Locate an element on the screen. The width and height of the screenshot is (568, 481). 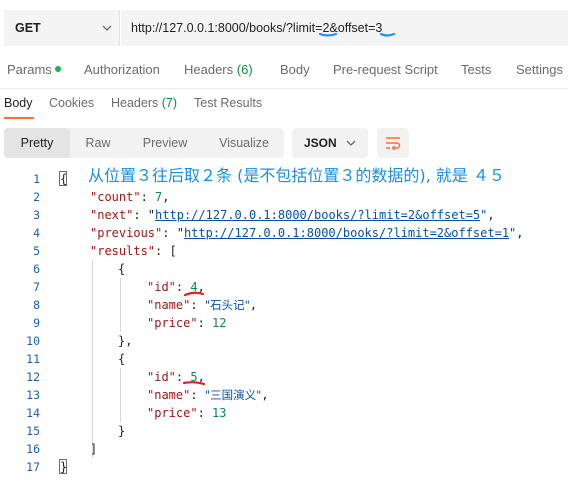
line-number: 12 is located at coordinates (33, 377).